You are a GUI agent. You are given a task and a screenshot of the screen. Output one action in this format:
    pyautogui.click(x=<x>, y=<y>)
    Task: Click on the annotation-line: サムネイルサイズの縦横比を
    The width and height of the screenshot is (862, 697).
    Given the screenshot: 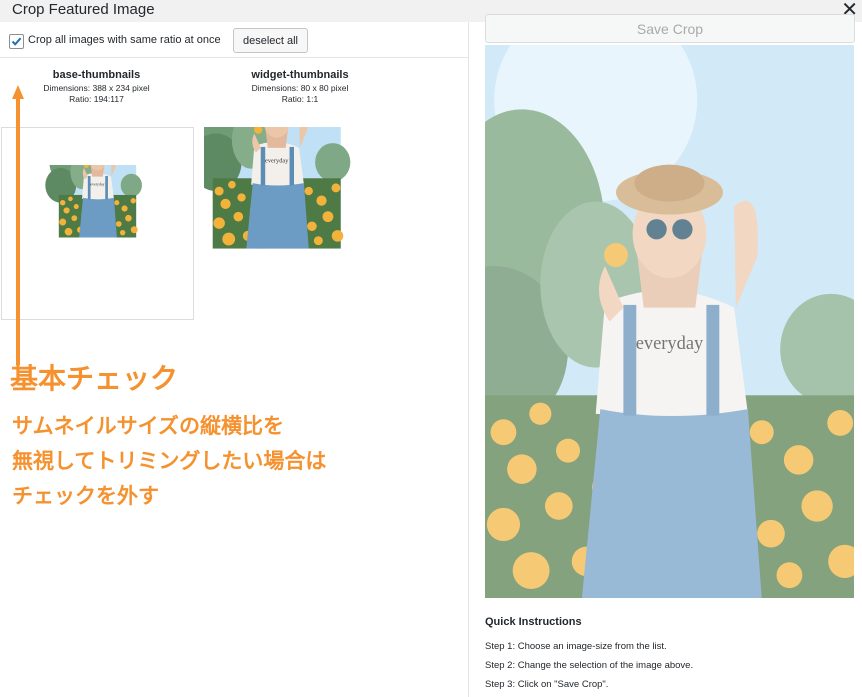 What is the action you would take?
    pyautogui.click(x=148, y=426)
    